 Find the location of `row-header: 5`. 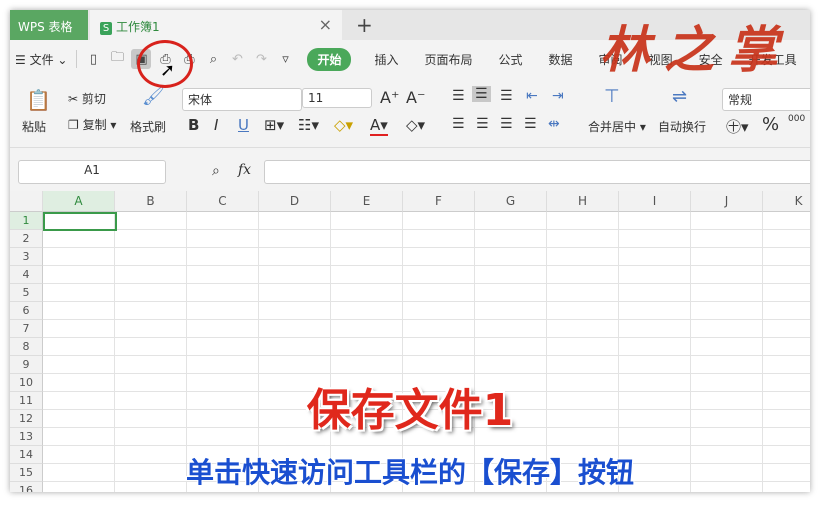

row-header: 5 is located at coordinates (26, 293).